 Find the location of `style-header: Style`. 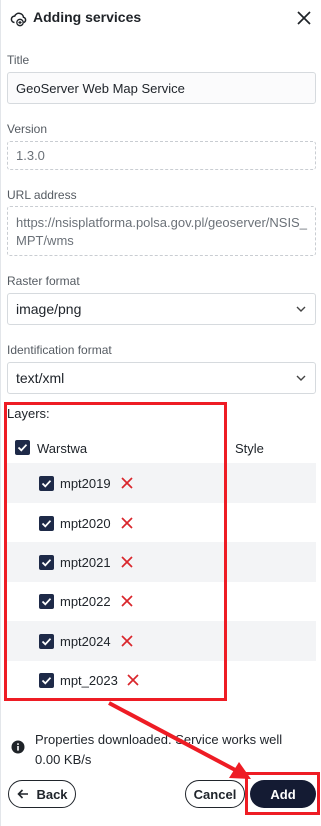

style-header: Style is located at coordinates (249, 448).